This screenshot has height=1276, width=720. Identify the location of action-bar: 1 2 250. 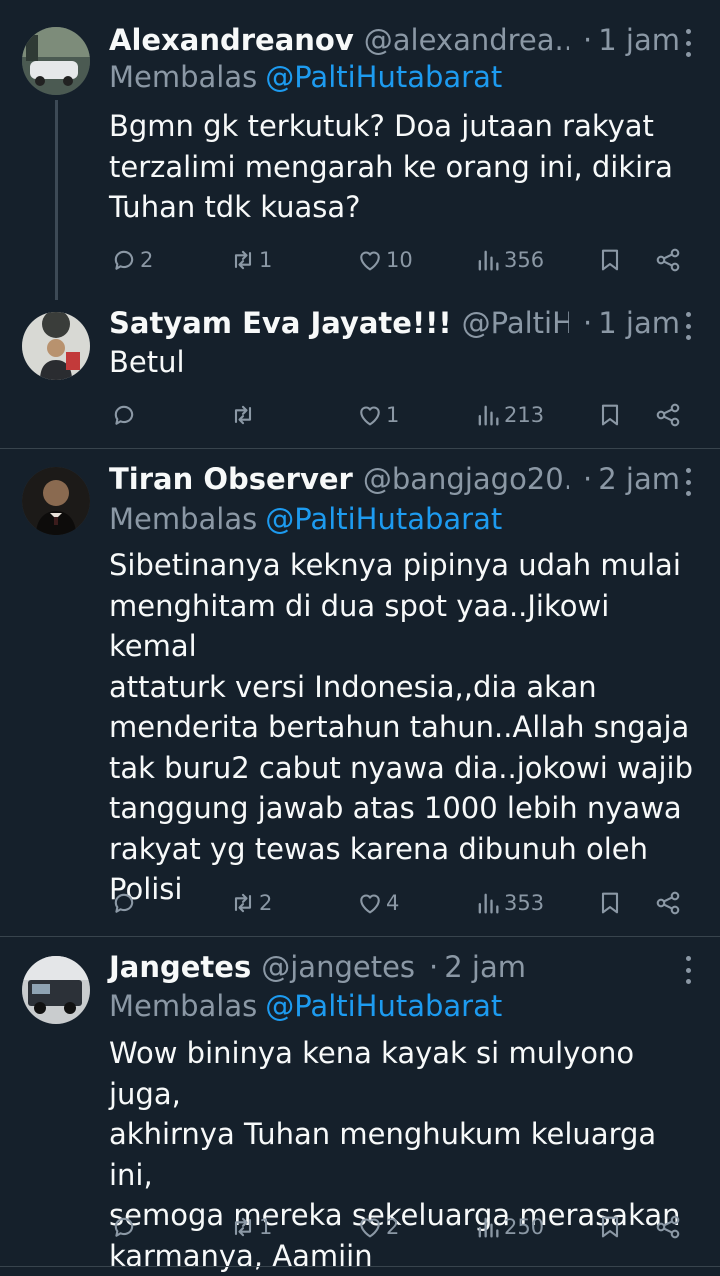
(360, 1227).